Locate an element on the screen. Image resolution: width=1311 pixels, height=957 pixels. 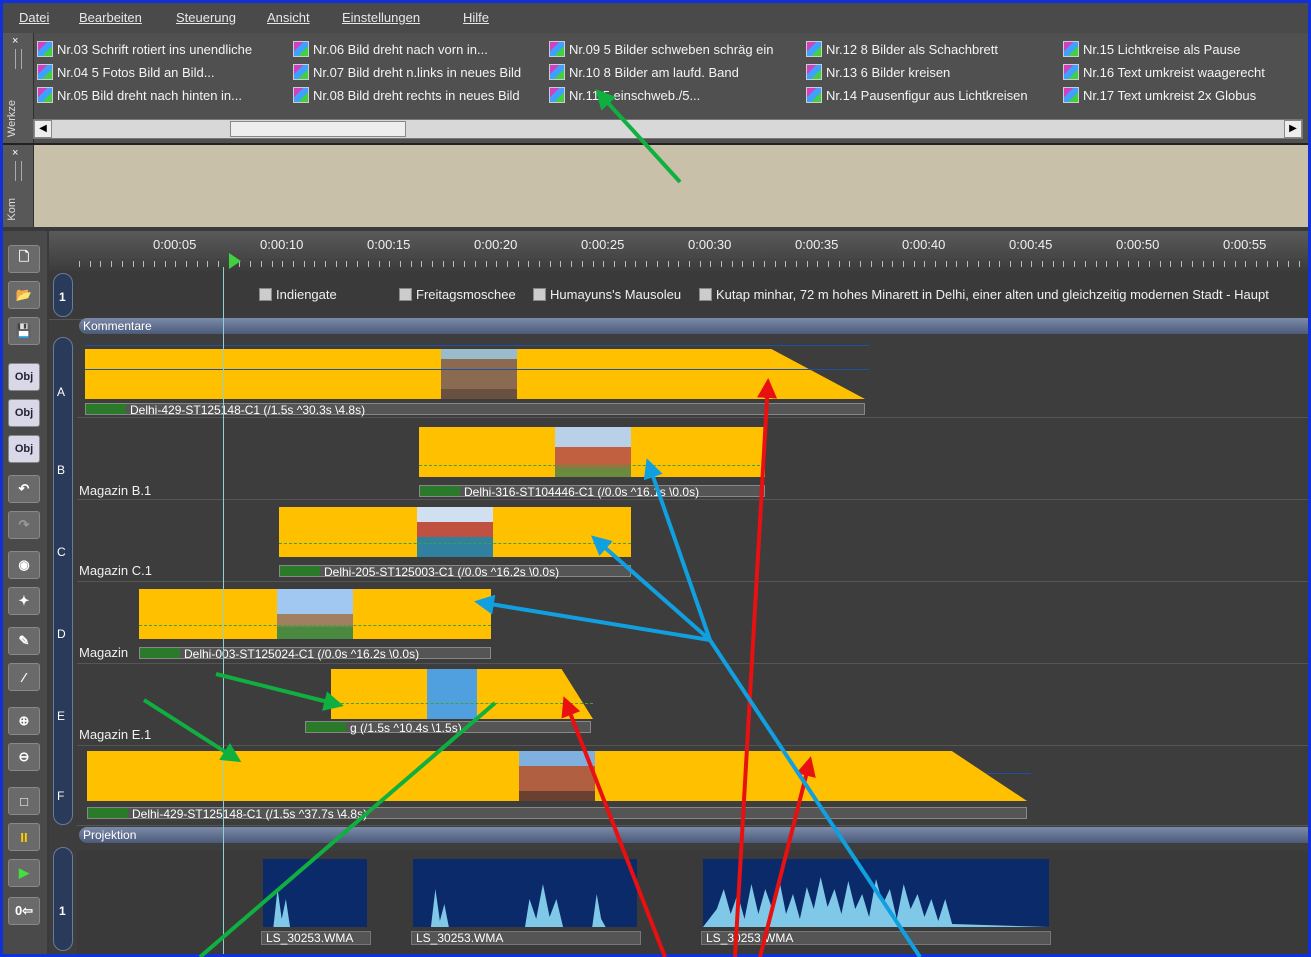
effect-item: Nr.09 5 Bilder schweben schräg ein is located at coordinates (661, 49).